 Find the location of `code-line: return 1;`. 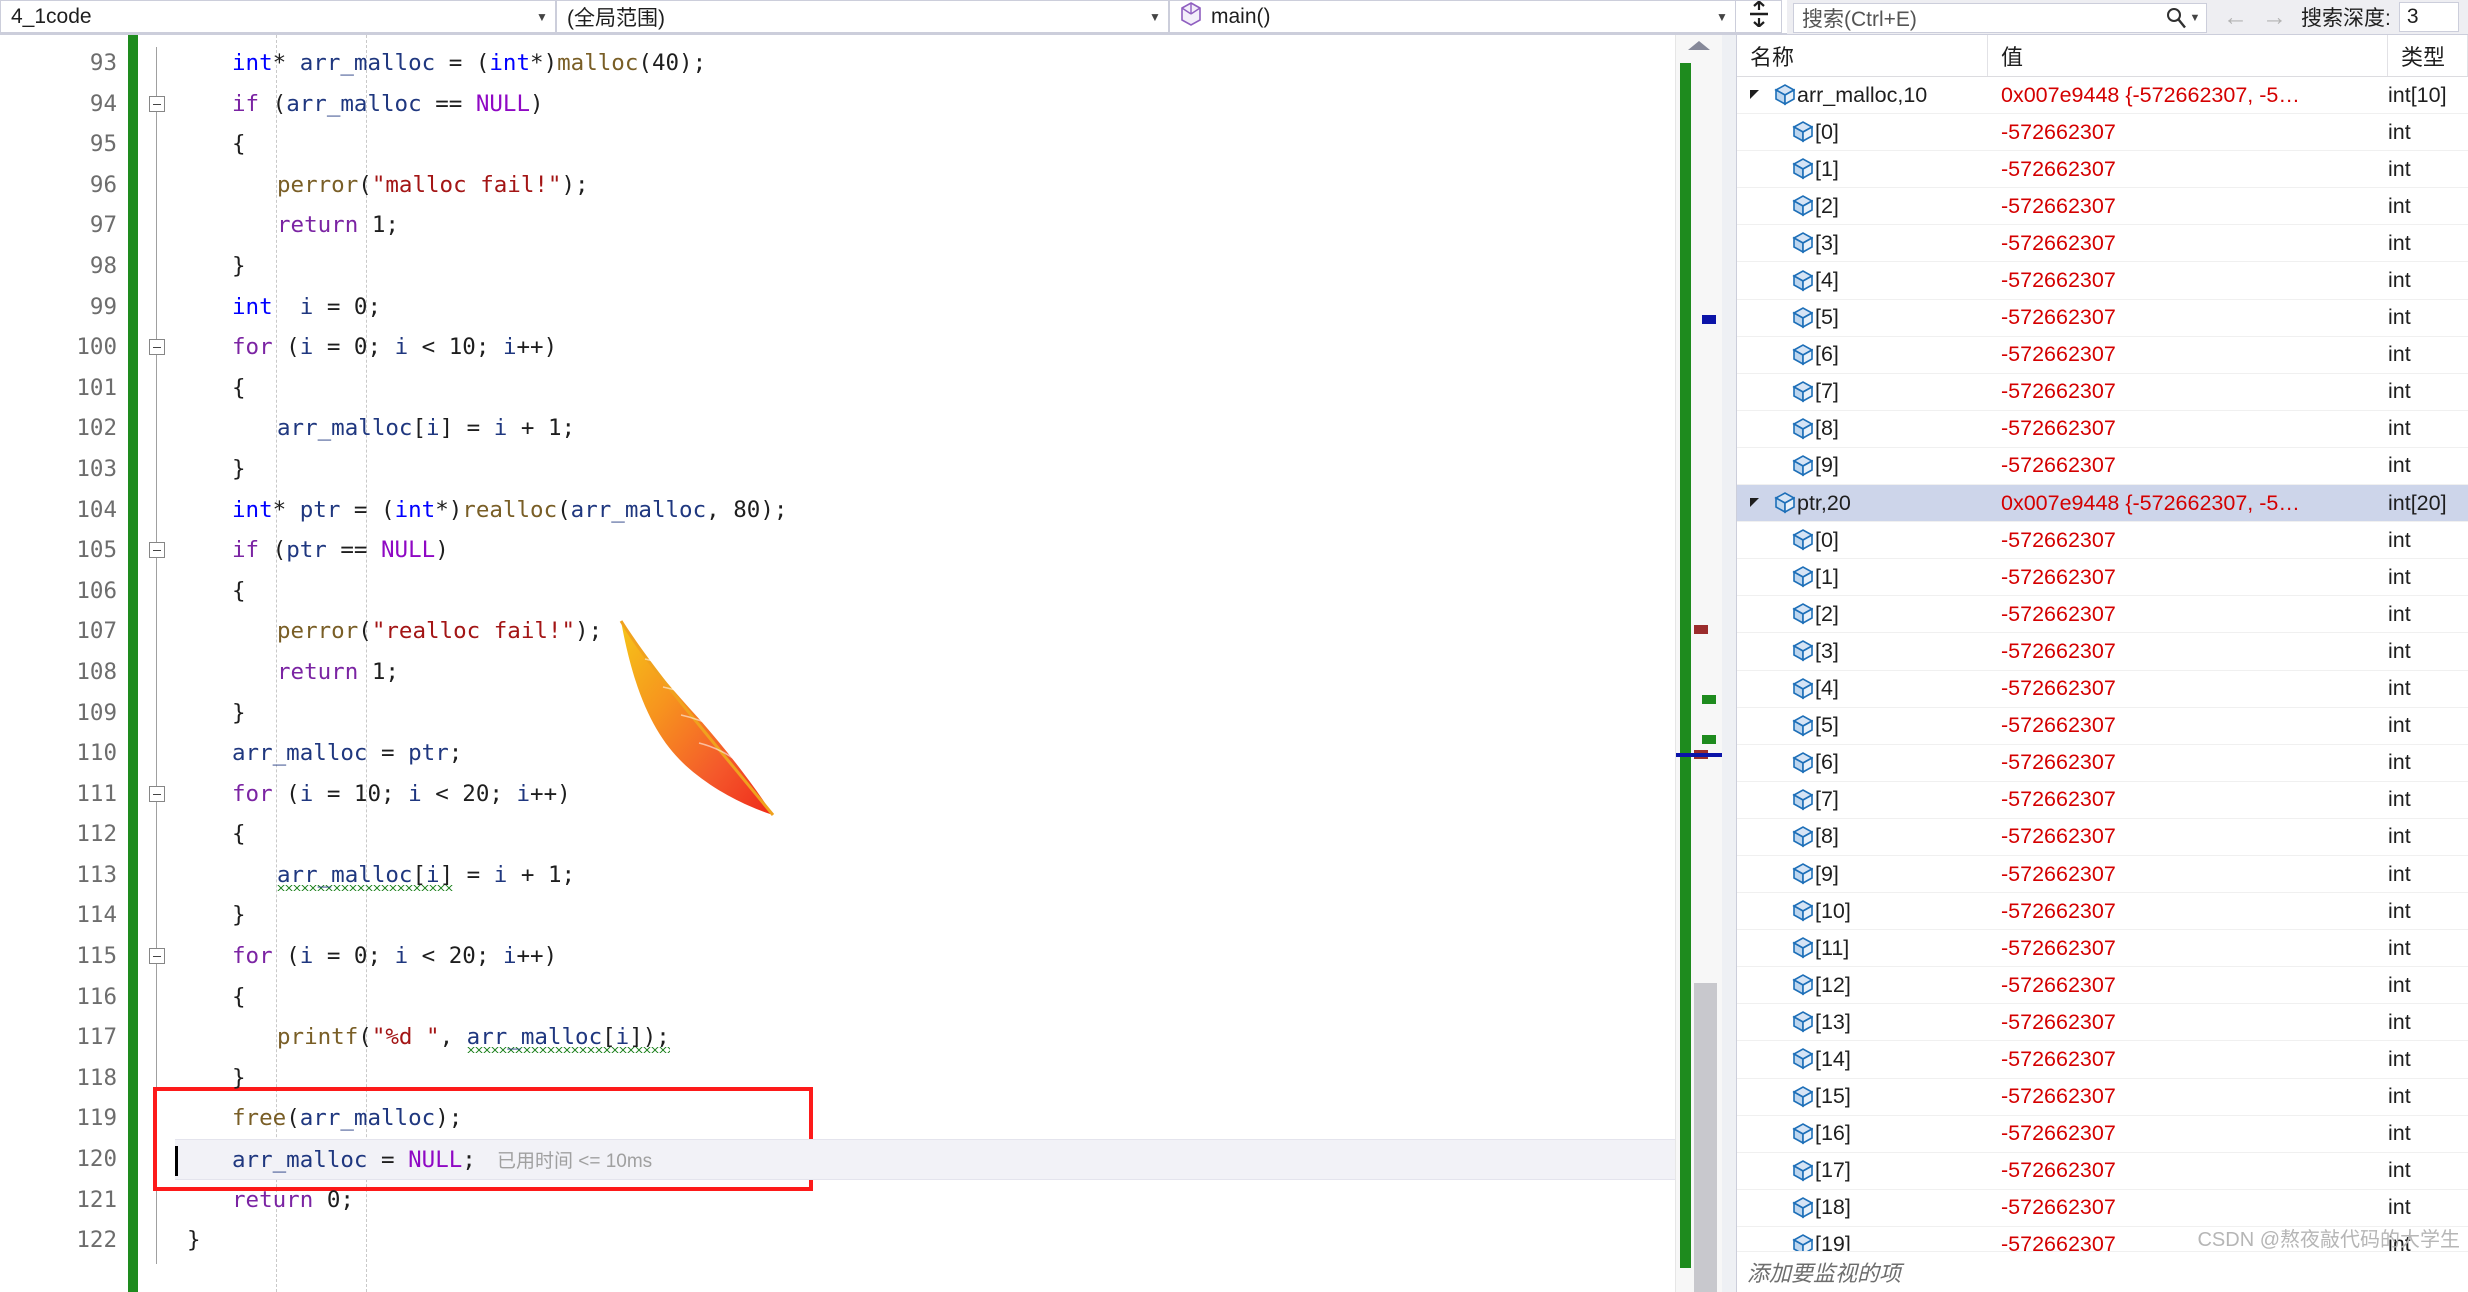

code-line: return 1; is located at coordinates (925, 672).